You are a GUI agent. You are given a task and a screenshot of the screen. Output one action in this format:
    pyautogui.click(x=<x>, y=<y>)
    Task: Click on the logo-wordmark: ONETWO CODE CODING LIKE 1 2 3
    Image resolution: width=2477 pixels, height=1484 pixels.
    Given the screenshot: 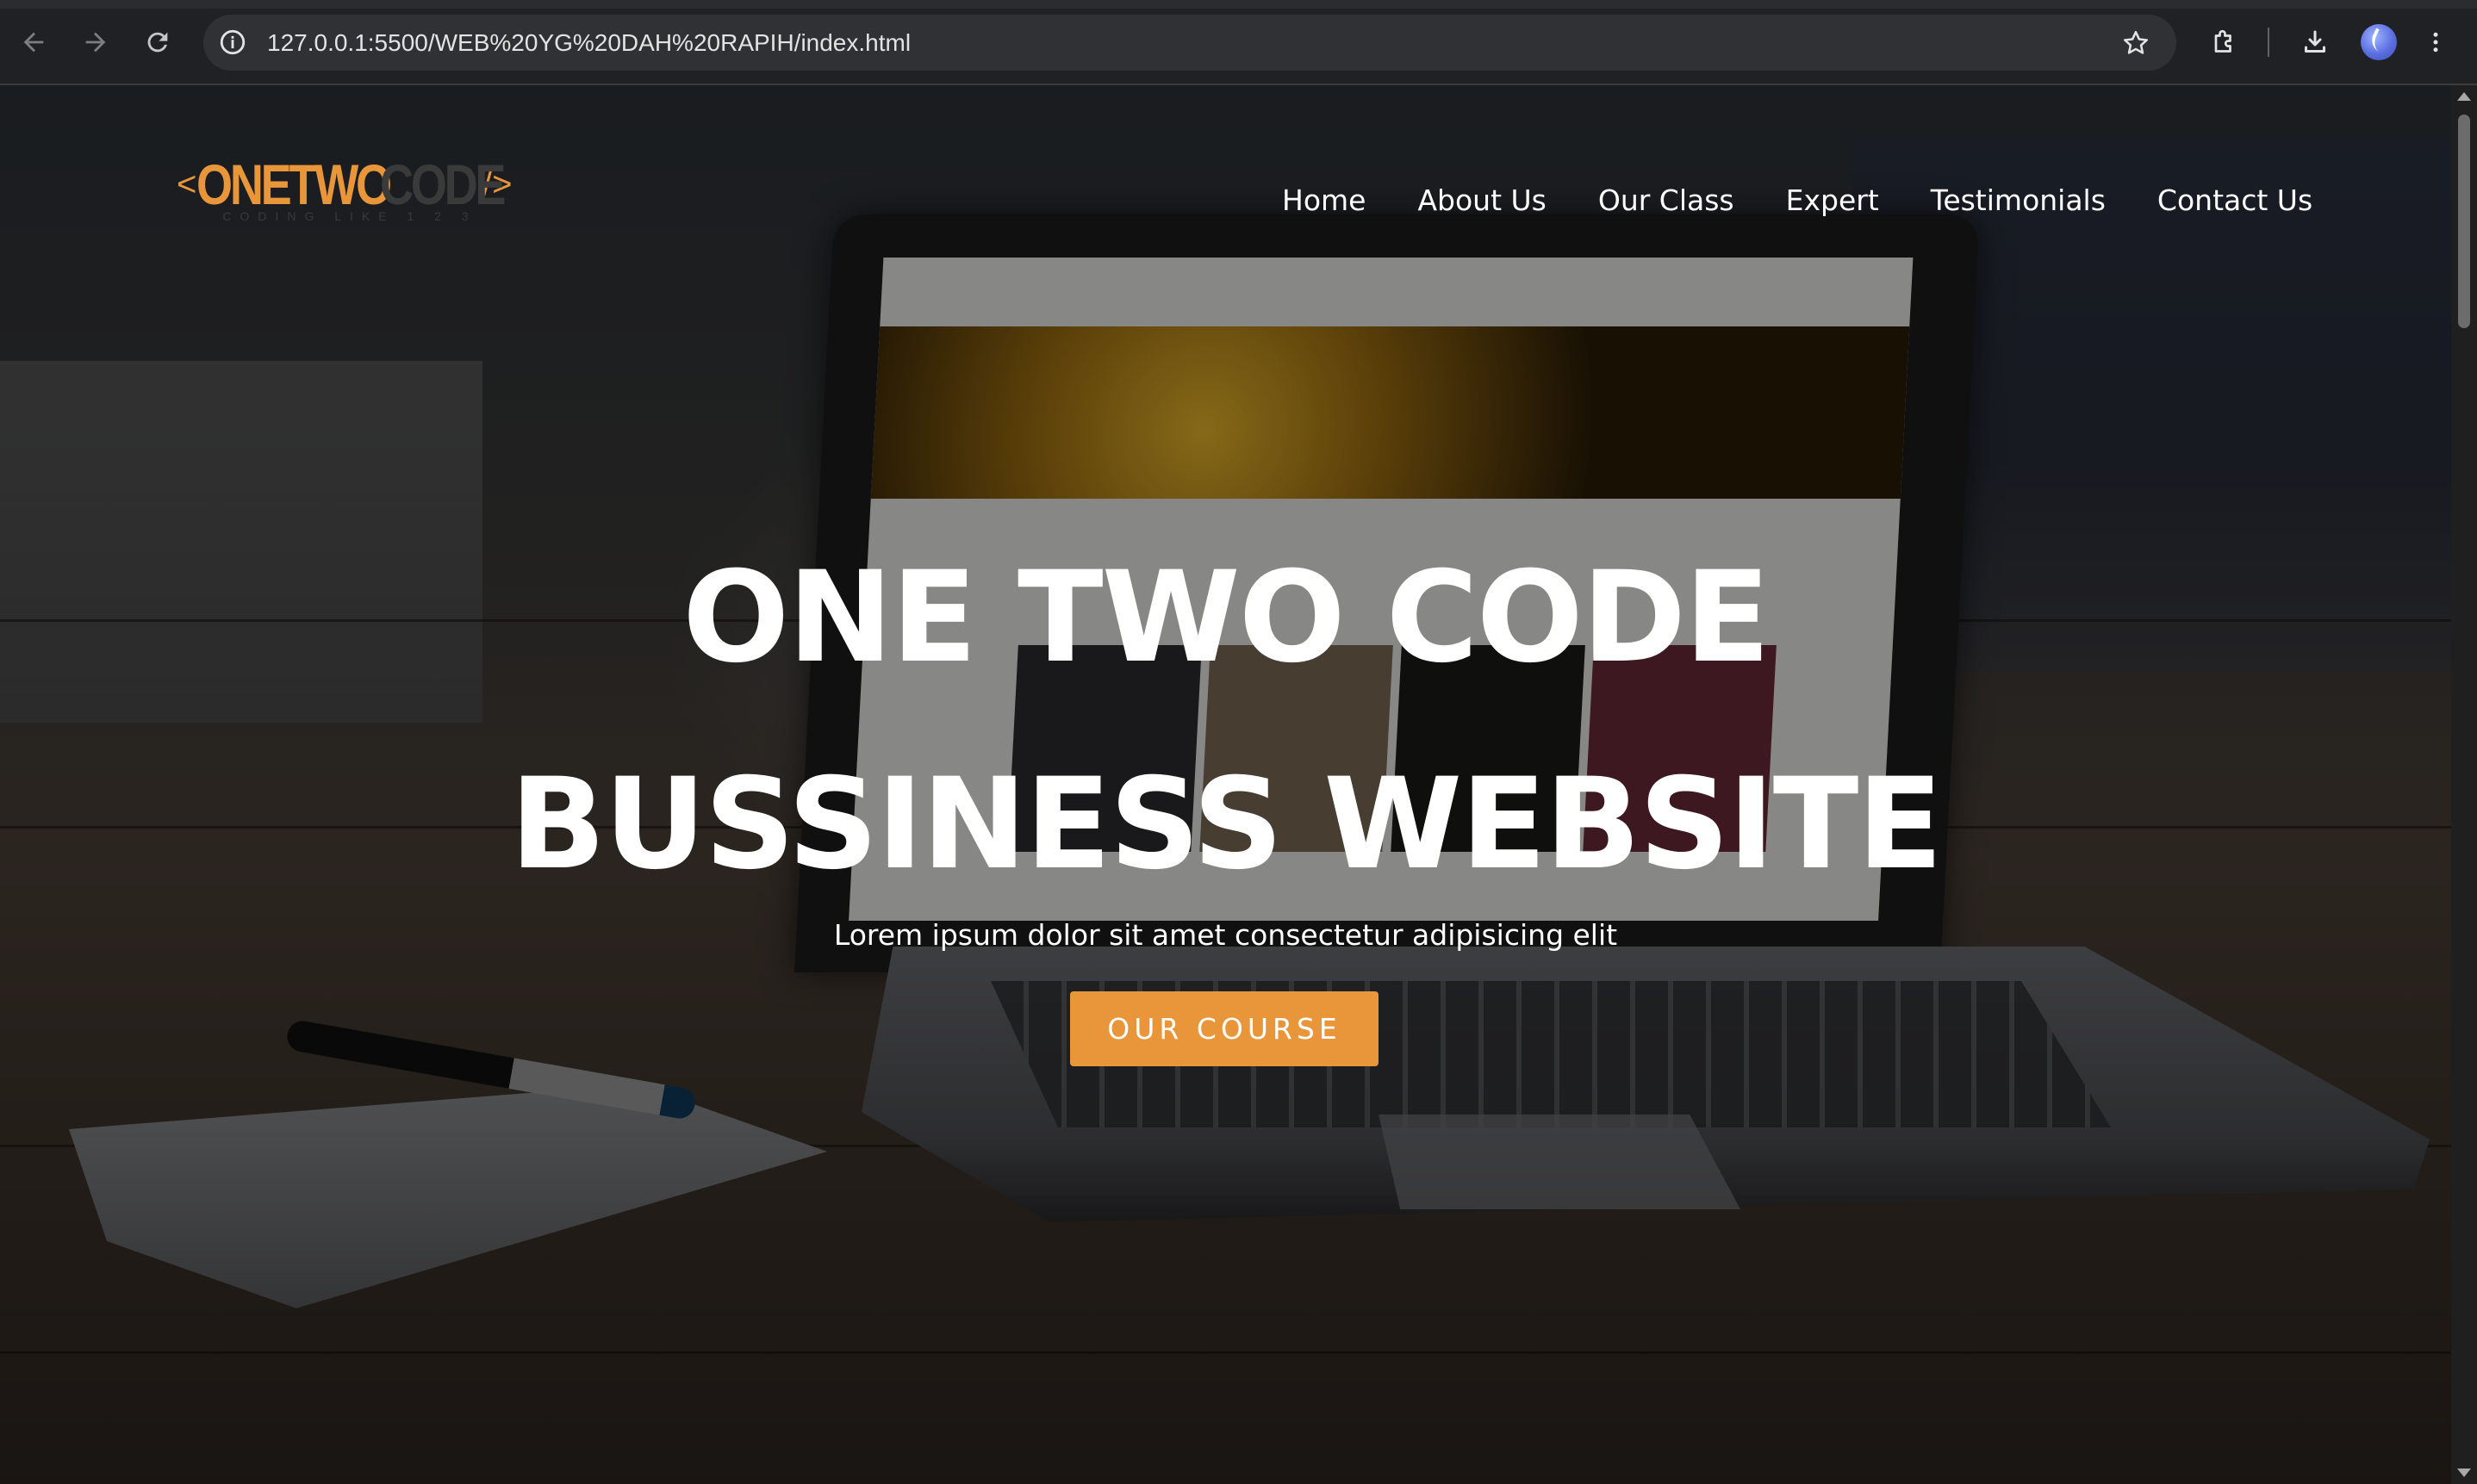 What is the action you would take?
    pyautogui.click(x=363, y=188)
    